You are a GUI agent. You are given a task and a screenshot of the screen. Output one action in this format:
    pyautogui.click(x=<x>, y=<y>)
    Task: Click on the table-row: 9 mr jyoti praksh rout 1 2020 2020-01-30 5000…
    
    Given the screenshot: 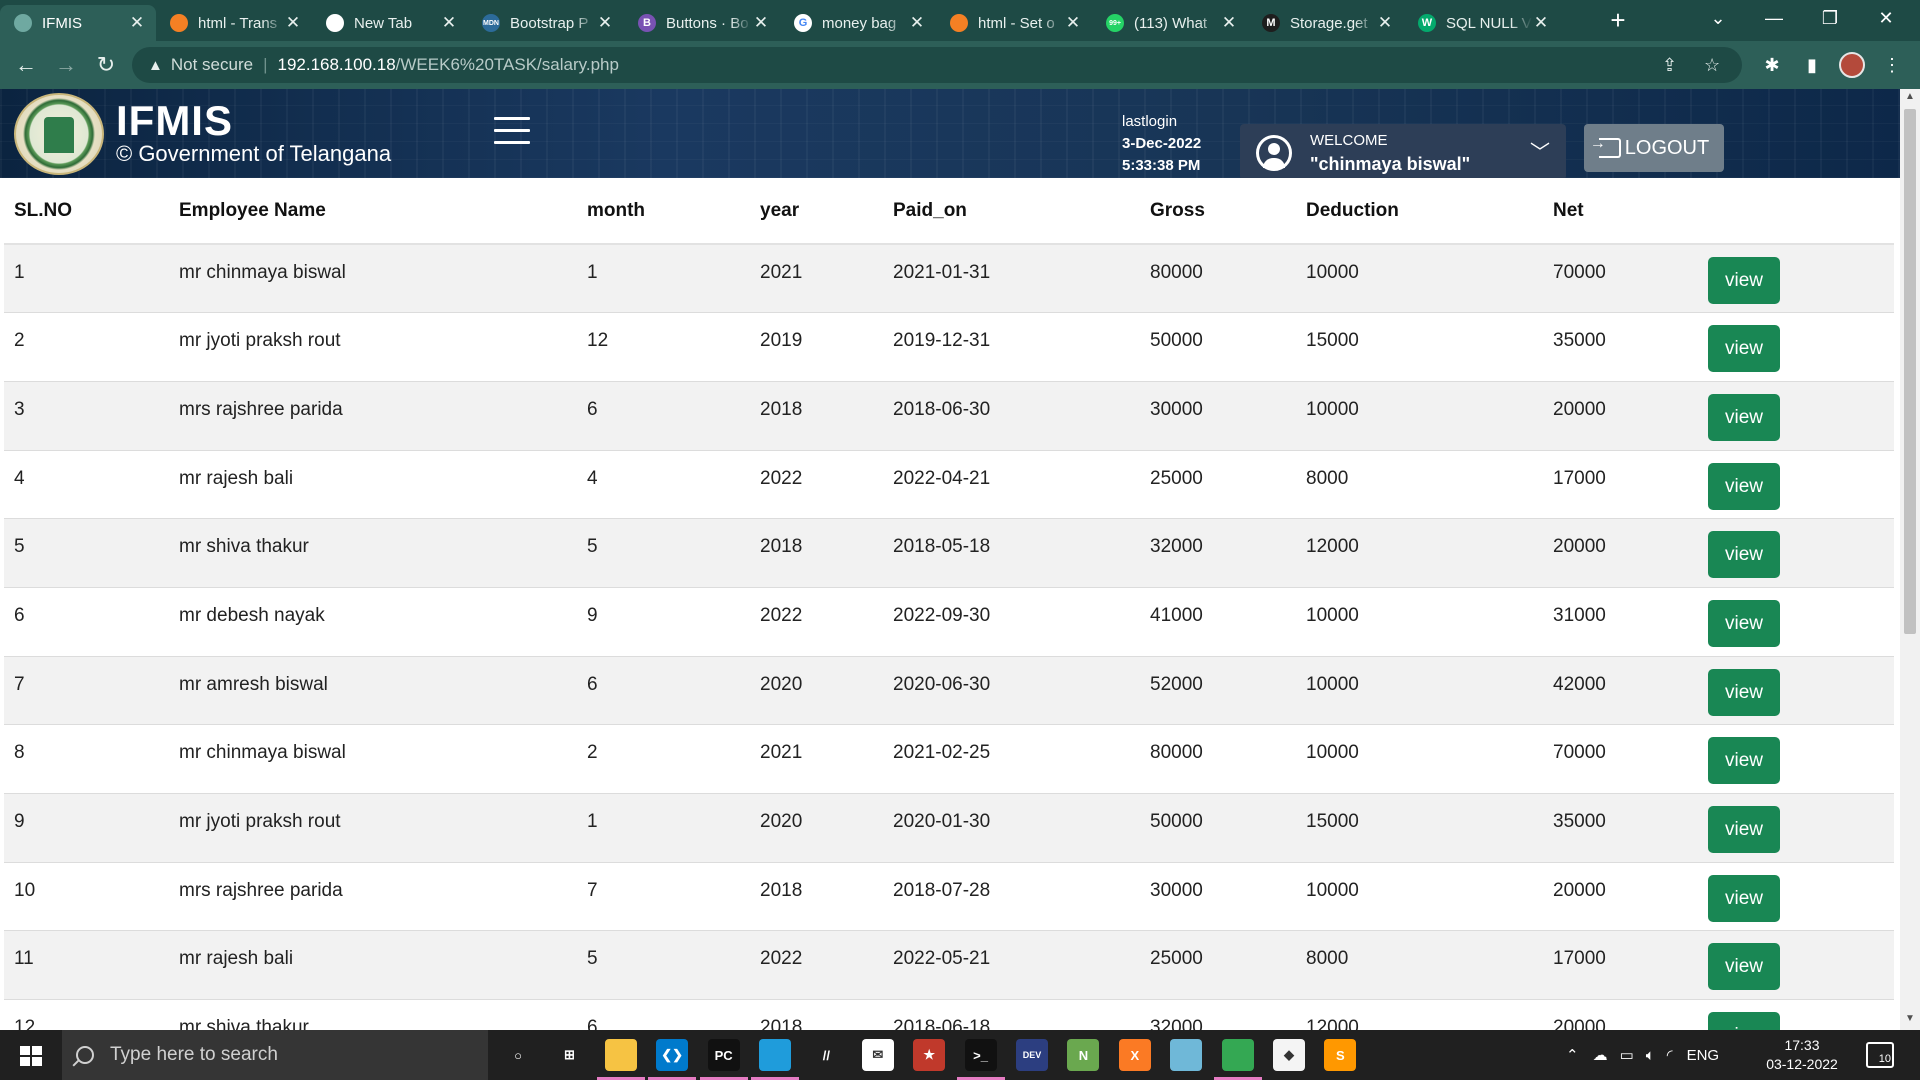 What is the action you would take?
    pyautogui.click(x=949, y=828)
    